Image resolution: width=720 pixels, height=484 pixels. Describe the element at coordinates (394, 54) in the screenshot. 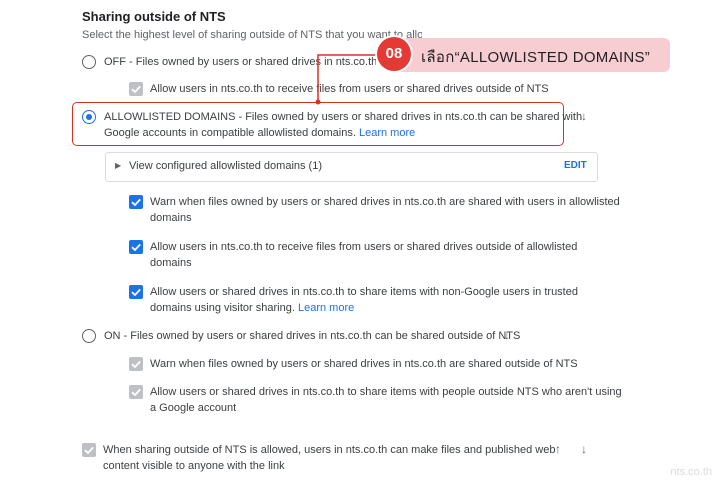

I see `step-badge: 08` at that location.